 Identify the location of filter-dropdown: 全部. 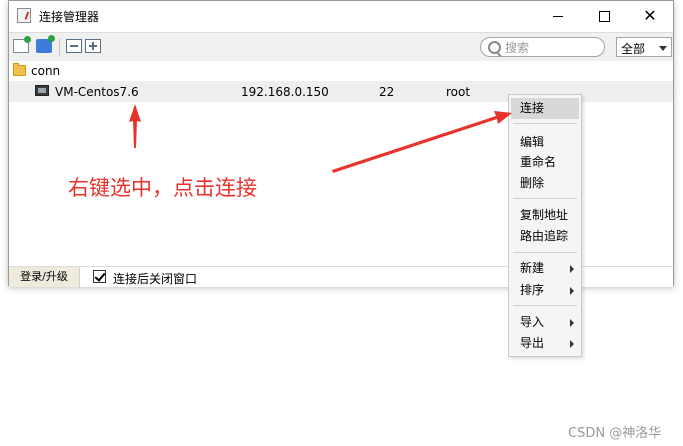
(644, 47).